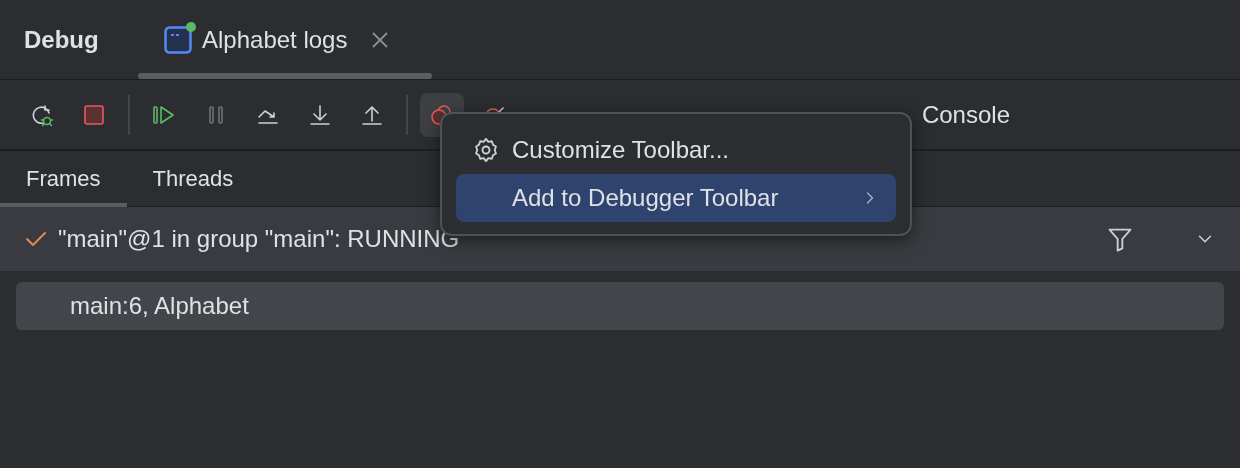  Describe the element at coordinates (380, 39) in the screenshot. I see `close-icon` at that location.